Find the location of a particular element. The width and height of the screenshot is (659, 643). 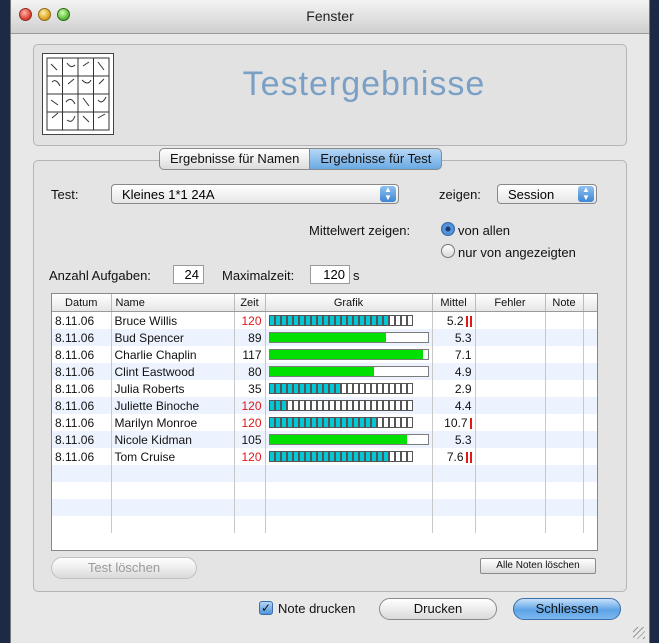

mean-value: 4.4 is located at coordinates (463, 405).